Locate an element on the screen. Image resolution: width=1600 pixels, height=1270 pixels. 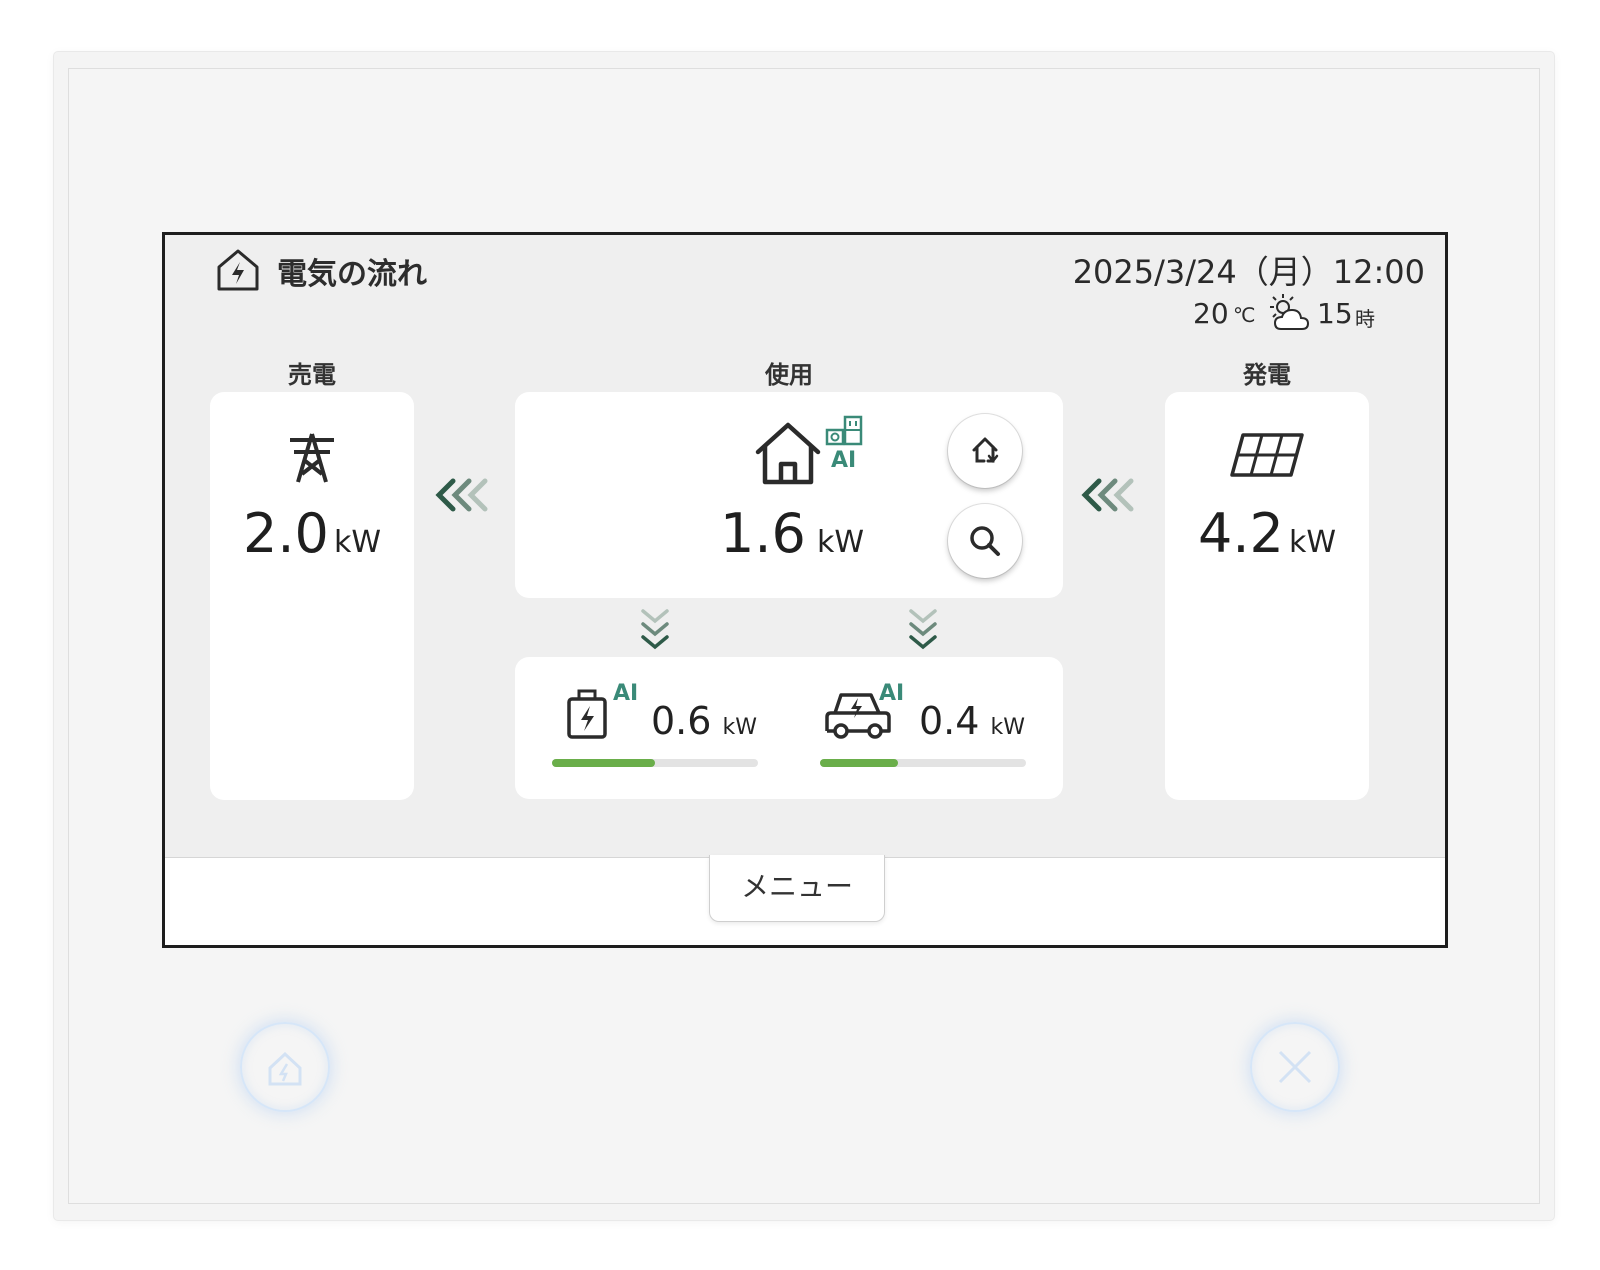
home-key is located at coordinates (285, 1067).